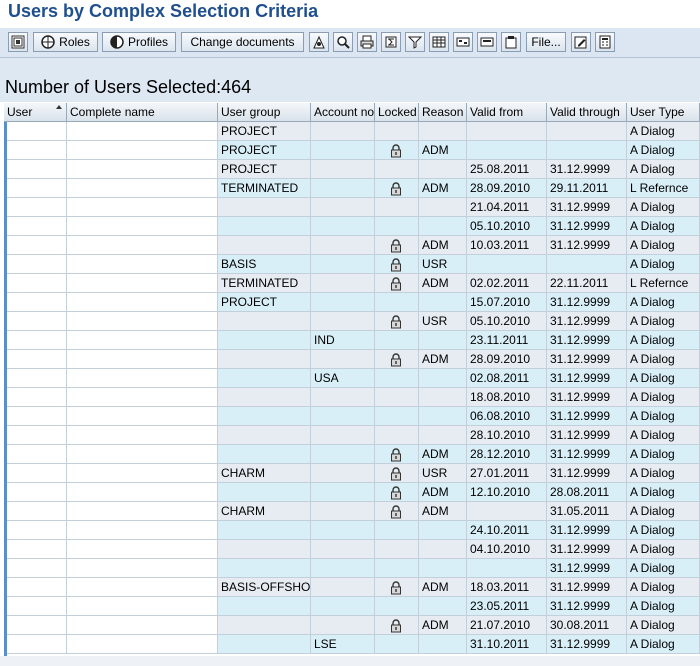  Describe the element at coordinates (507, 625) in the screenshot. I see `cell-valid-from: 21.07.2010` at that location.